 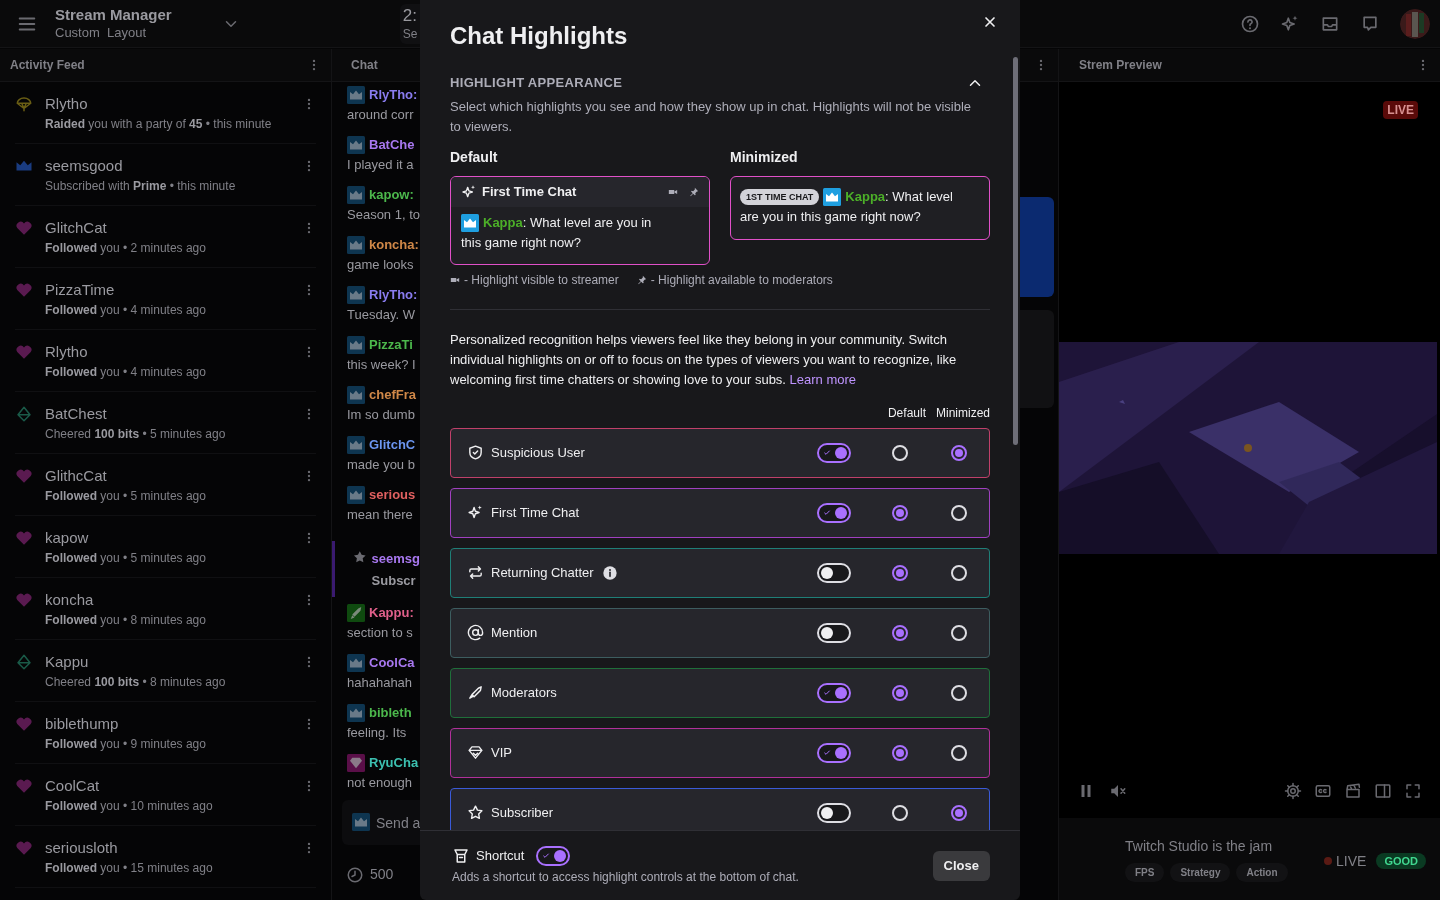 What do you see at coordinates (587, 222) in the screenshot?
I see `chat-message: : What level are you in` at bounding box center [587, 222].